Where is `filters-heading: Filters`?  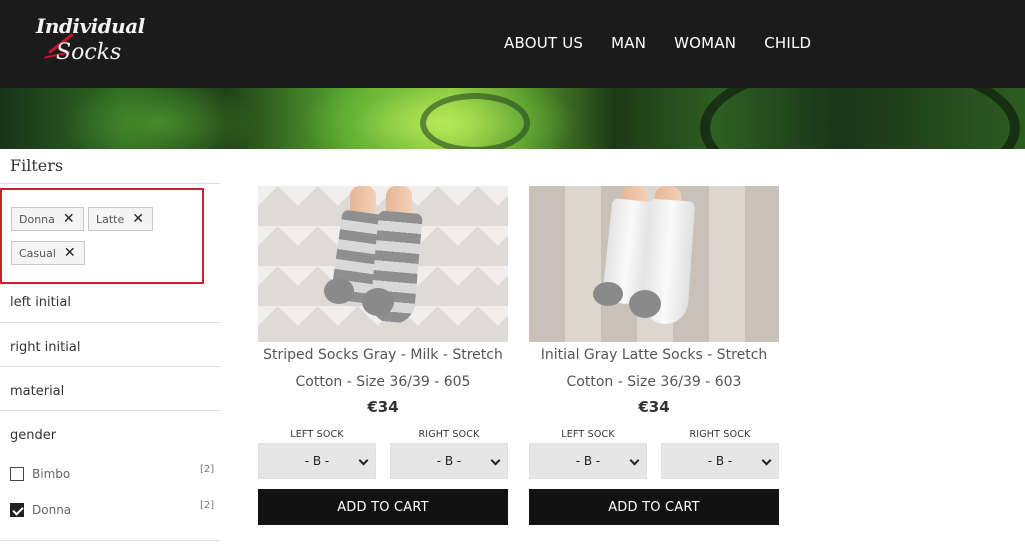
filters-heading: Filters is located at coordinates (37, 165).